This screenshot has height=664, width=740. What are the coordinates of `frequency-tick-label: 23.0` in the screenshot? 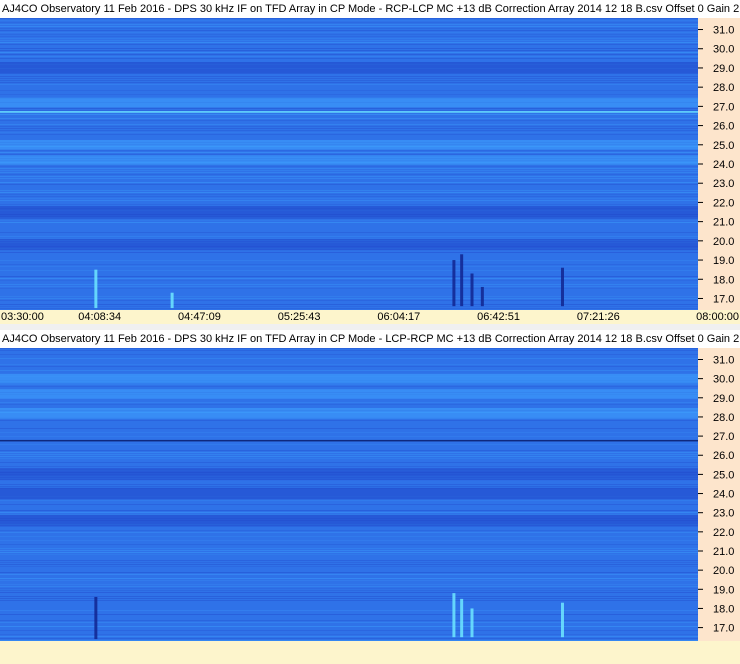 It's located at (723, 184).